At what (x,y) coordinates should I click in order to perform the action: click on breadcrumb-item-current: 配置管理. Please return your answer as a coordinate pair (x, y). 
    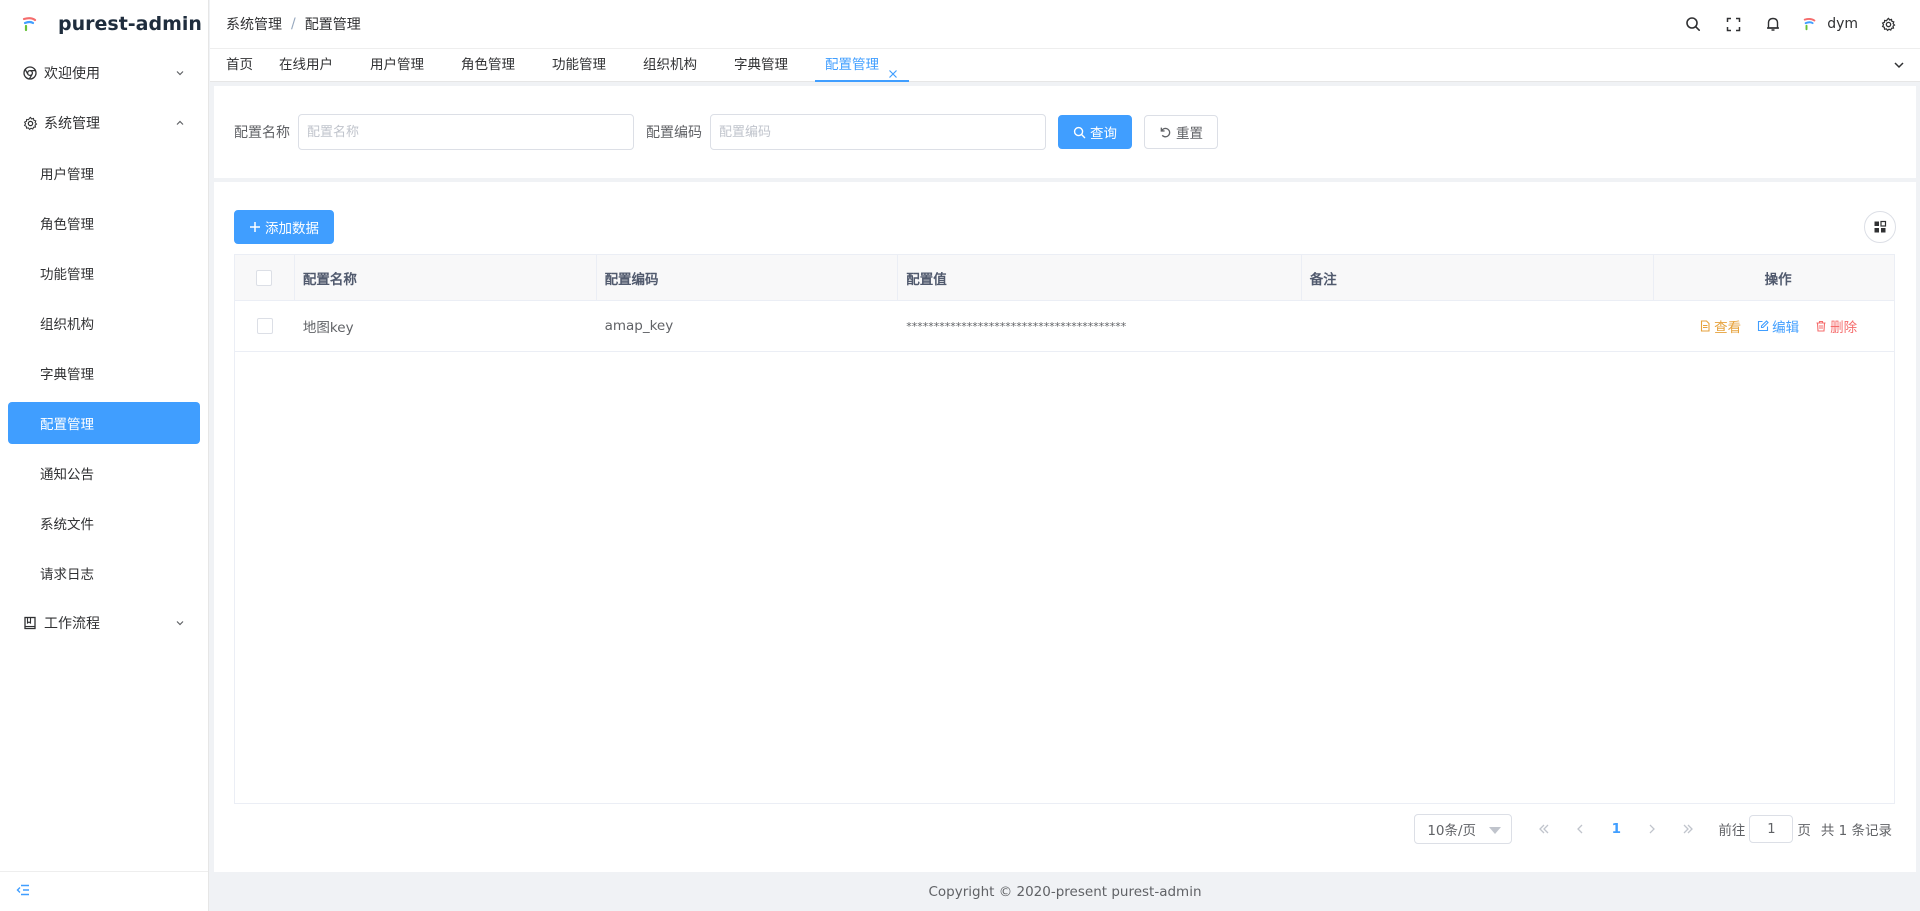
    Looking at the image, I should click on (332, 25).